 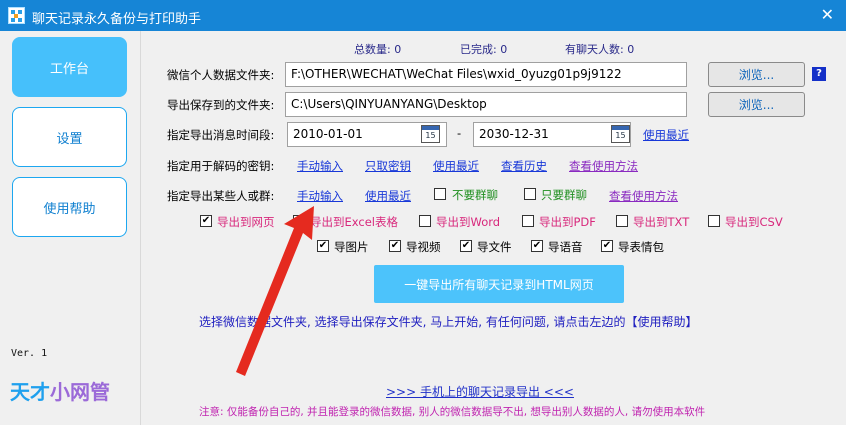 I want to click on sidebar-item-label: 设置, so click(x=69, y=139).